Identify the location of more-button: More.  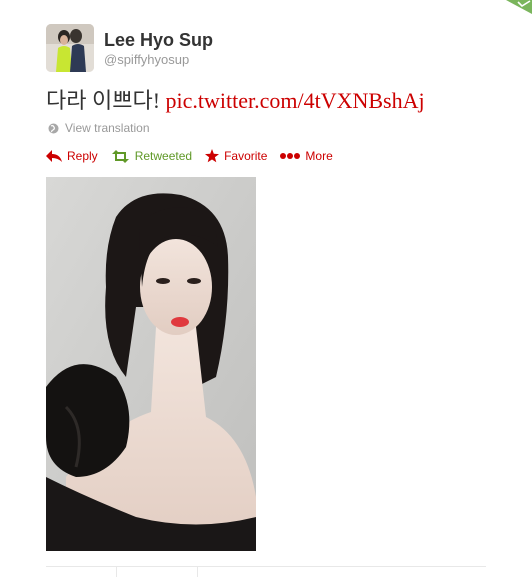
(306, 156).